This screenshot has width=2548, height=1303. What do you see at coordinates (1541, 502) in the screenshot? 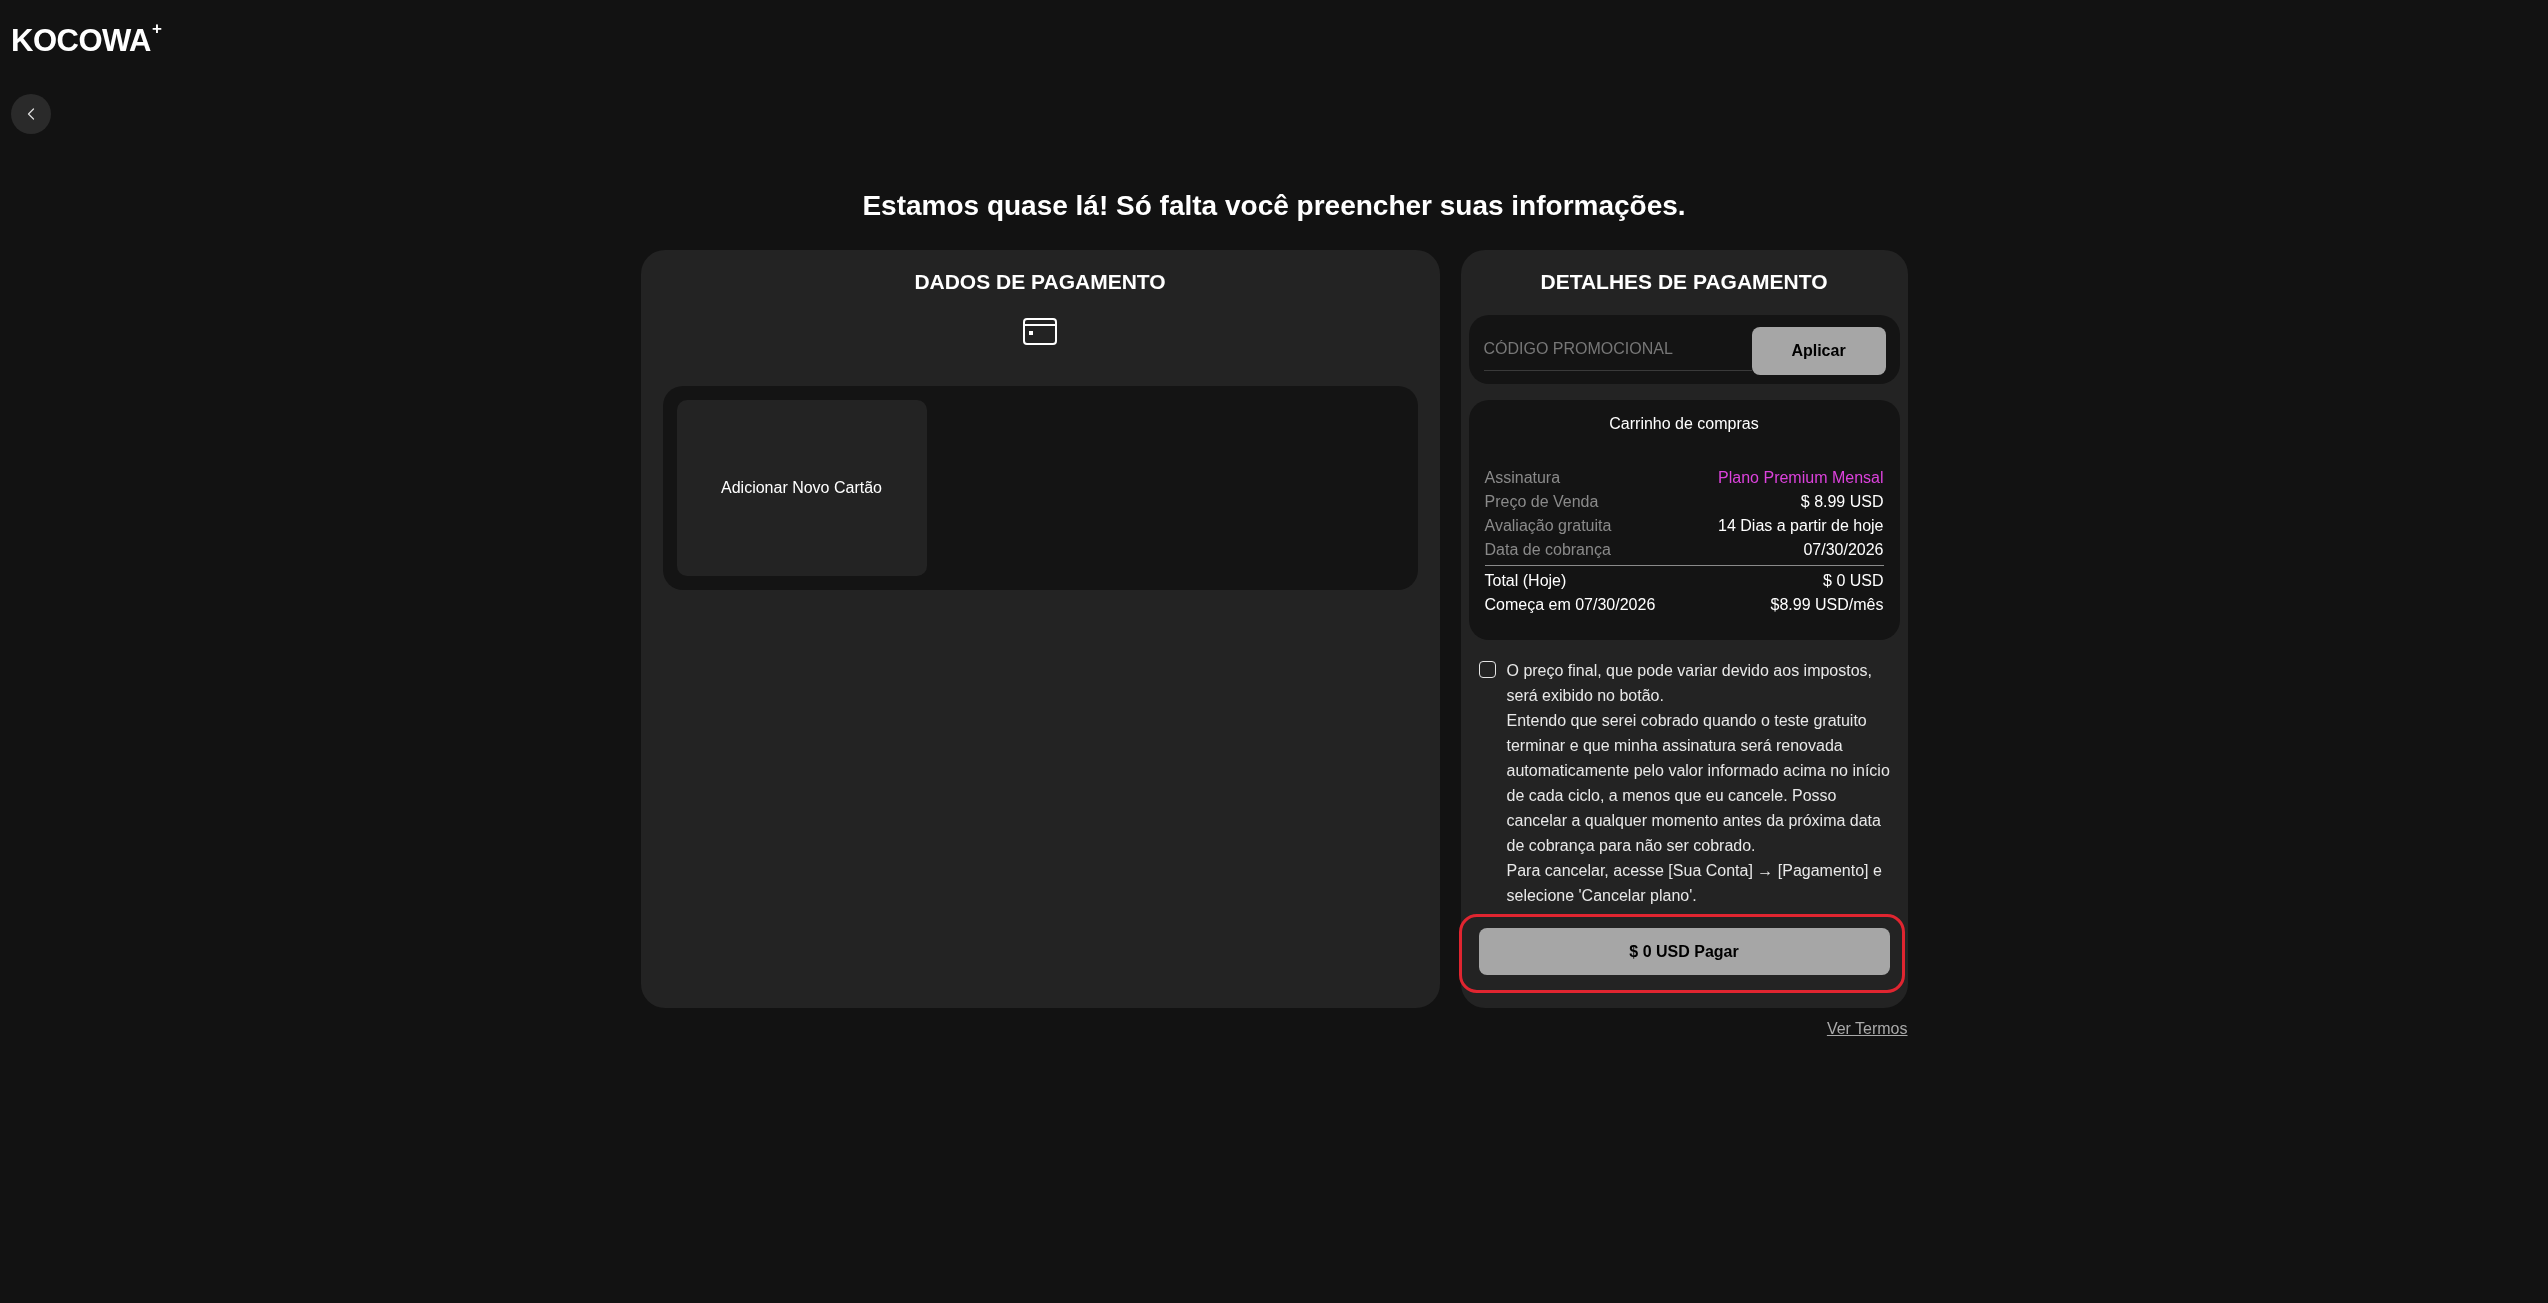
I see `cart-label: Preço de Venda` at bounding box center [1541, 502].